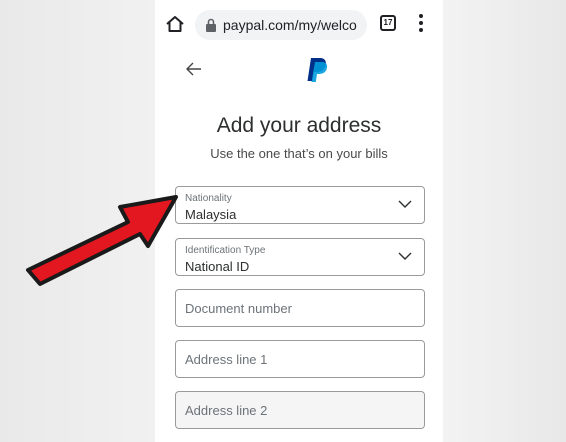  What do you see at coordinates (290, 25) in the screenshot?
I see `url-text: paypal.com/my/welco` at bounding box center [290, 25].